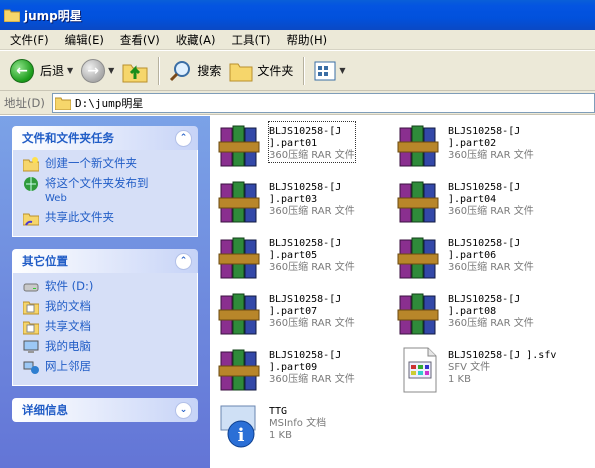 Image resolution: width=595 pixels, height=468 pixels. What do you see at coordinates (307, 260) in the screenshot?
I see `file-item: BLJS10258-[J ].part05 360压缩 RAR 文件` at bounding box center [307, 260].